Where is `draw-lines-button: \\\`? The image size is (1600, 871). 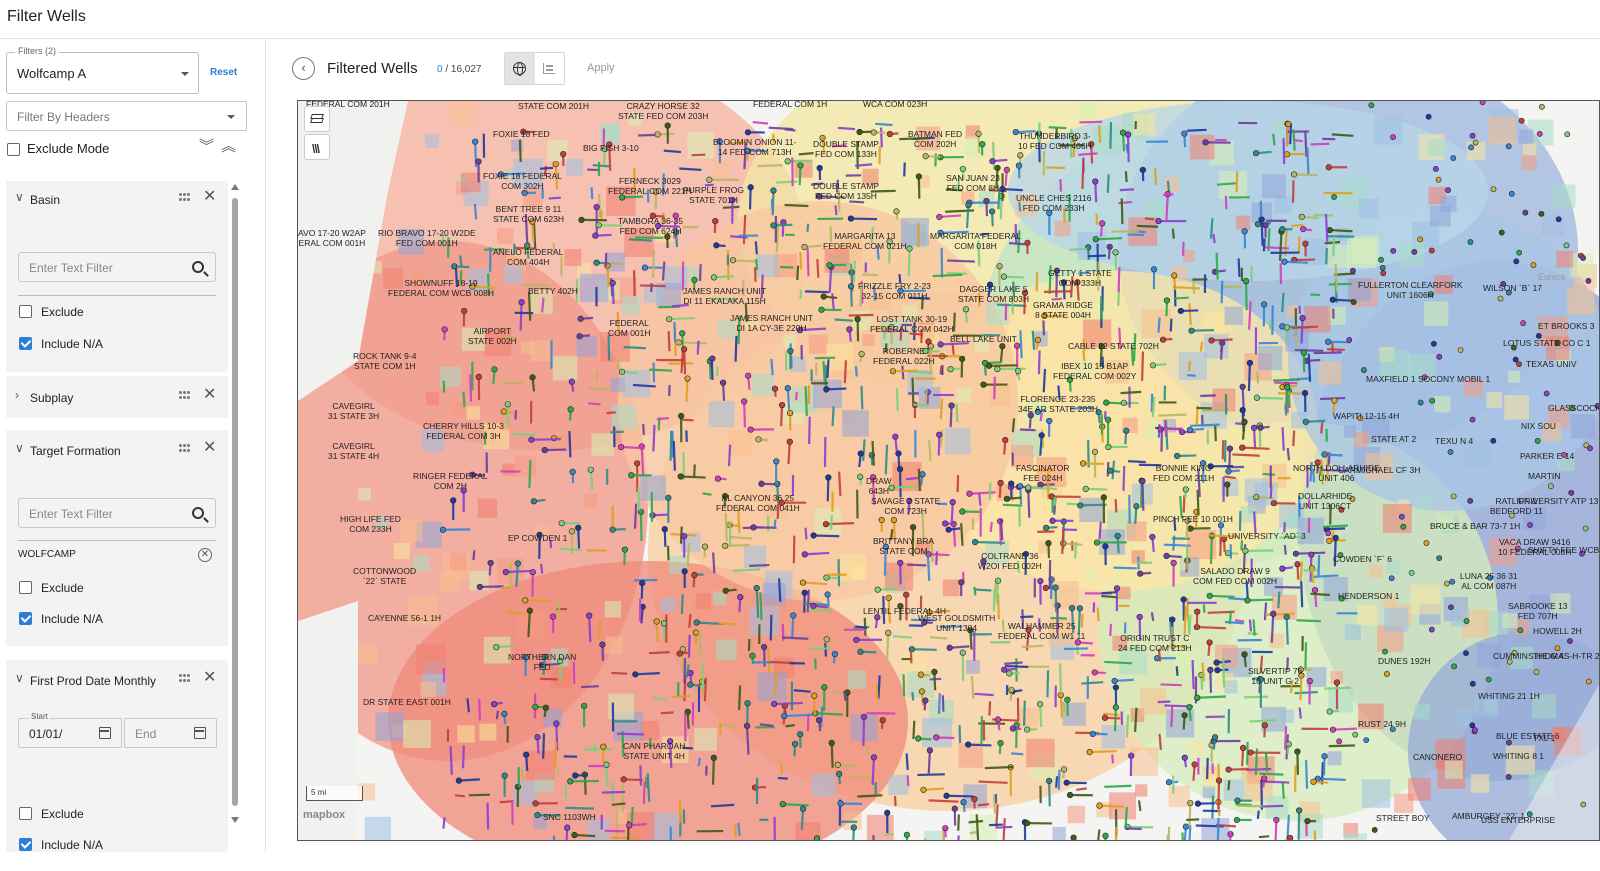 draw-lines-button: \\\ is located at coordinates (317, 147).